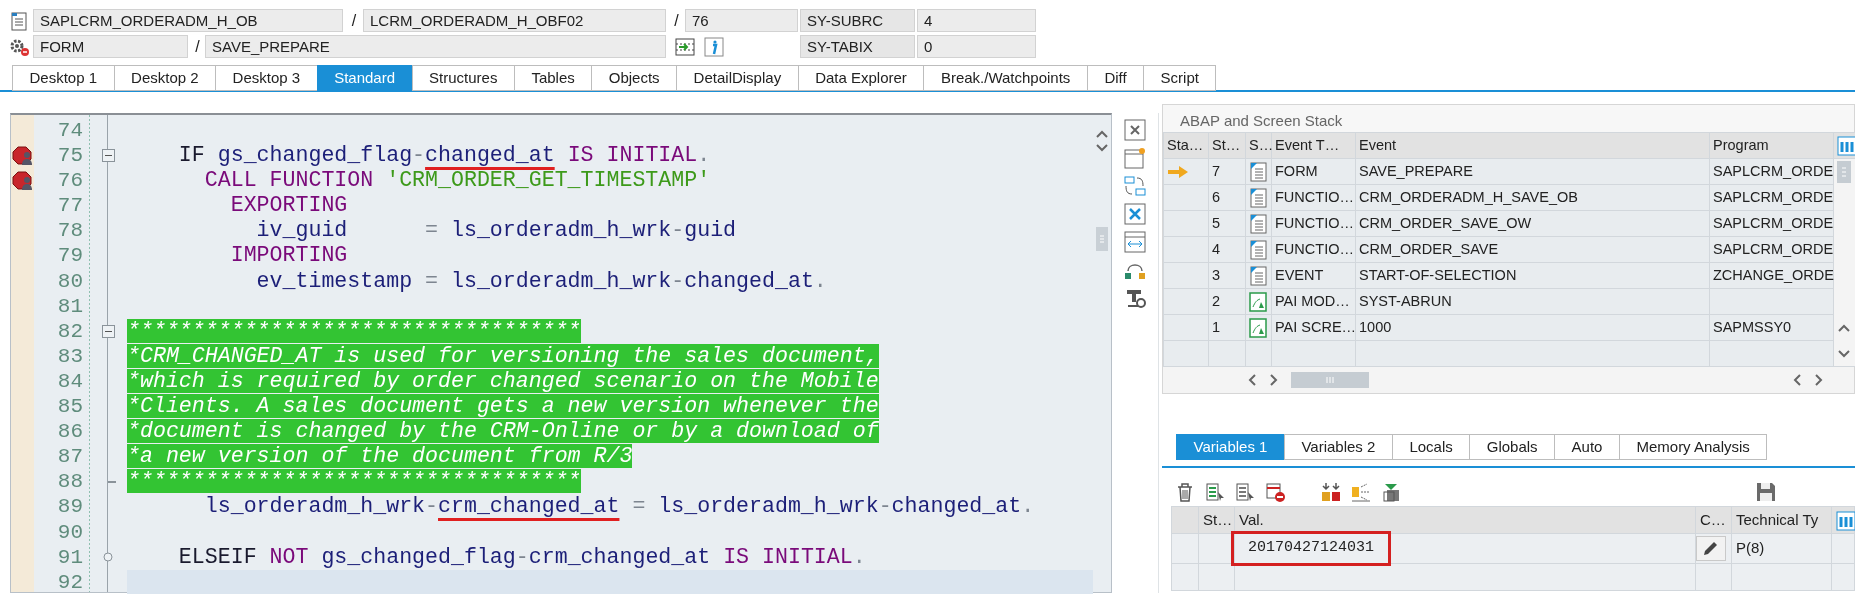 This screenshot has width=1855, height=594. What do you see at coordinates (1180, 78) in the screenshot?
I see `tab: Script` at bounding box center [1180, 78].